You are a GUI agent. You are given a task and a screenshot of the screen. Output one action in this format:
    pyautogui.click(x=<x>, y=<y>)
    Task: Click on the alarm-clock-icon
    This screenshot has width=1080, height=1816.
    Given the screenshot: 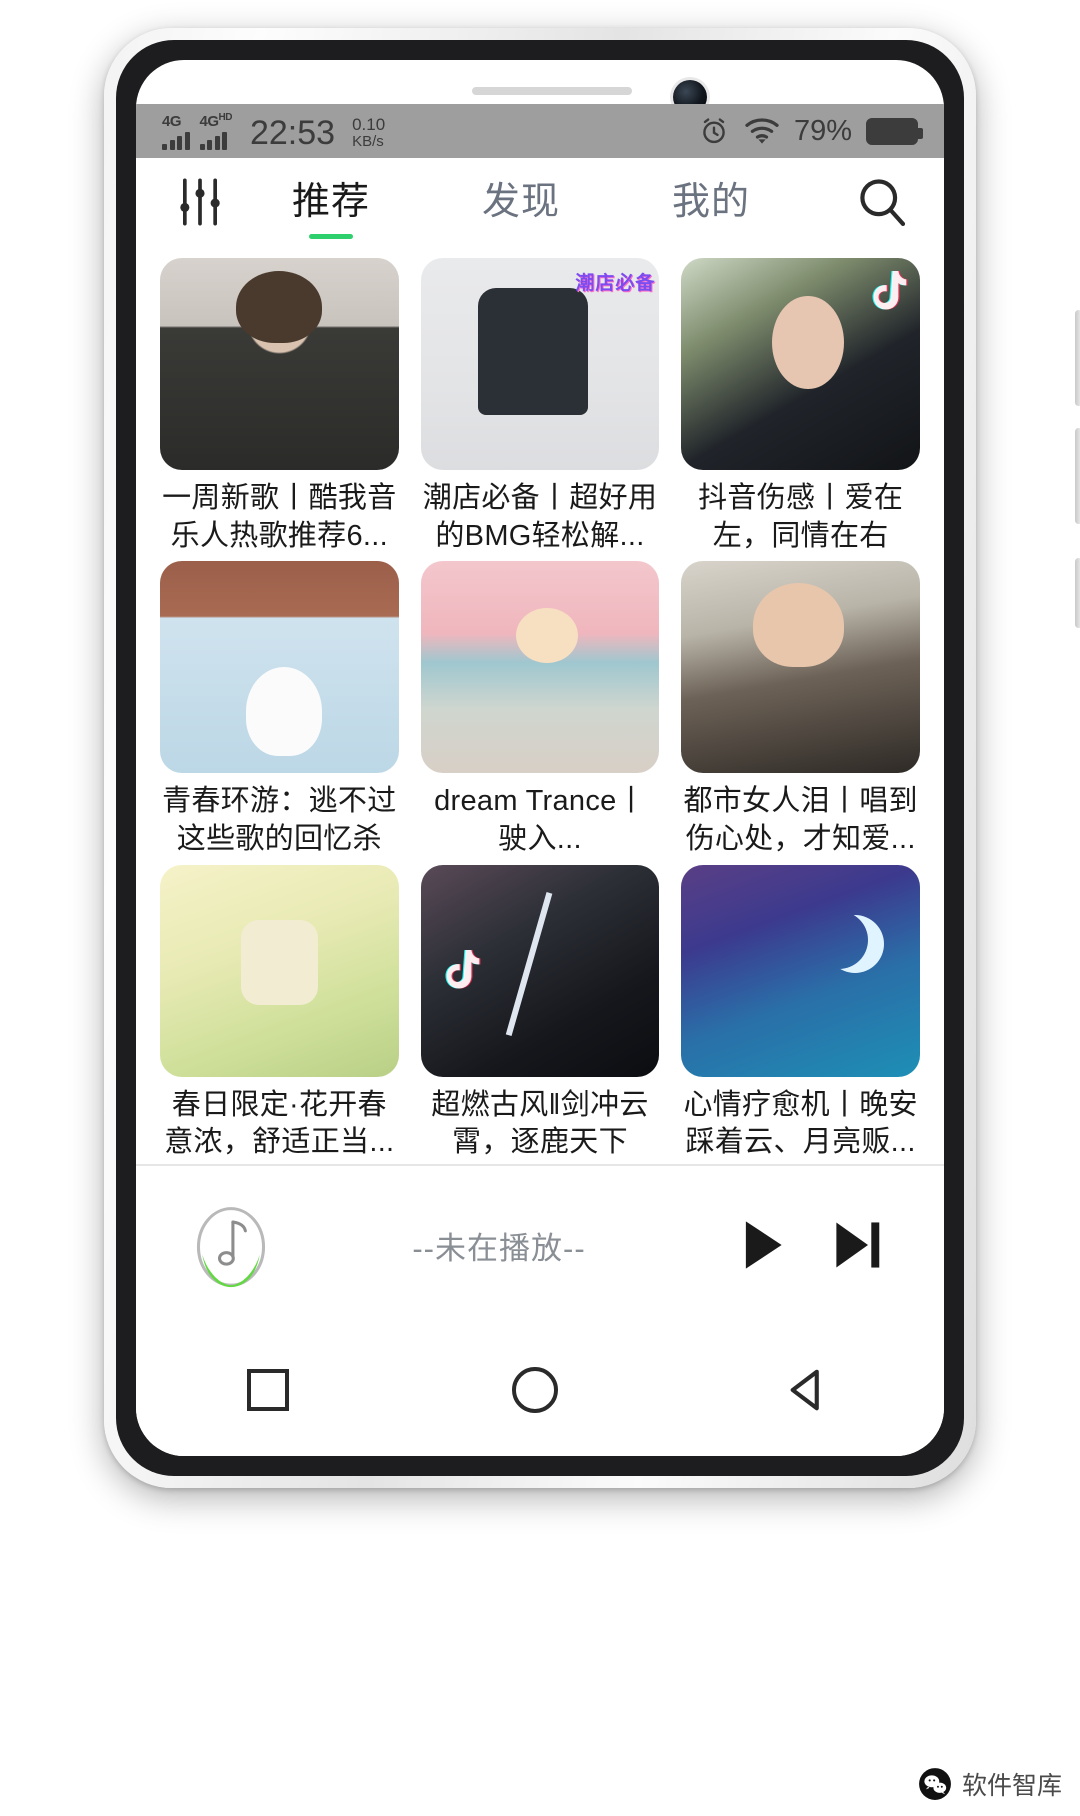 What is the action you would take?
    pyautogui.click(x=714, y=131)
    